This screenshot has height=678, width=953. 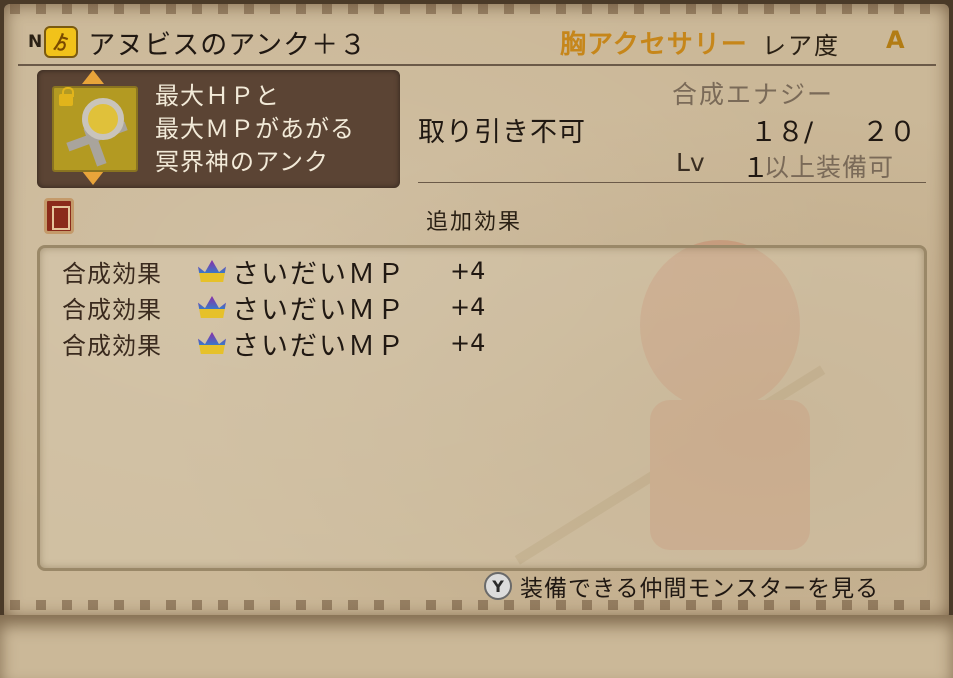 What do you see at coordinates (476, 9) in the screenshot?
I see `top-edge-decoration` at bounding box center [476, 9].